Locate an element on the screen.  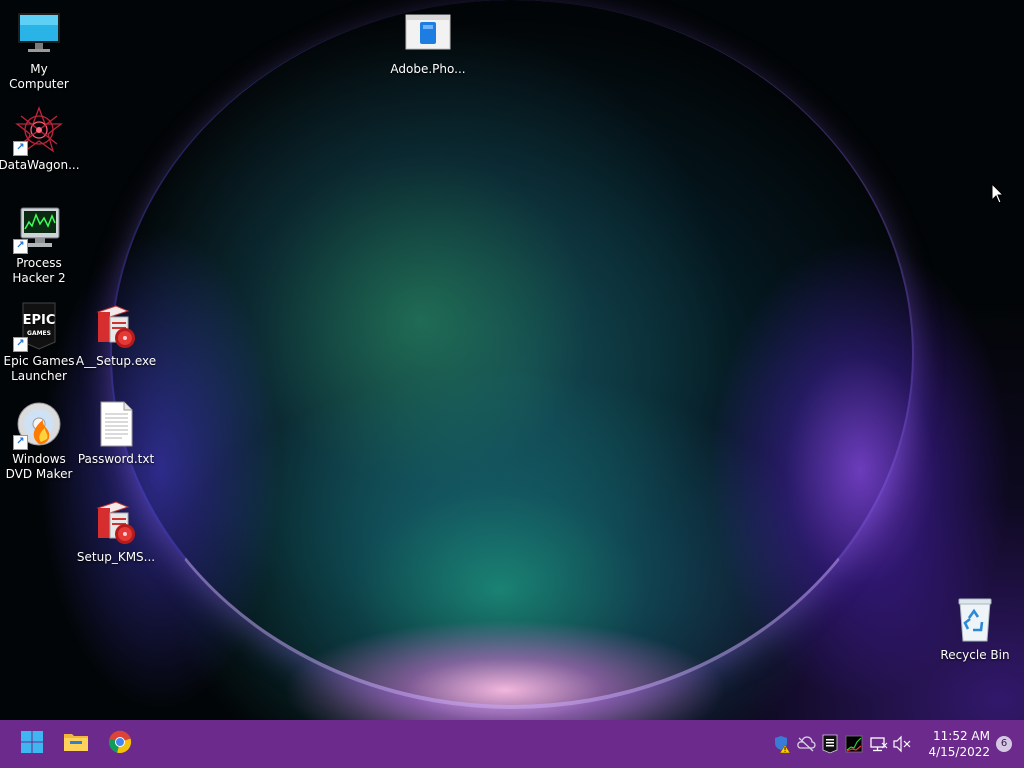
start-button is located at coordinates (32, 744).